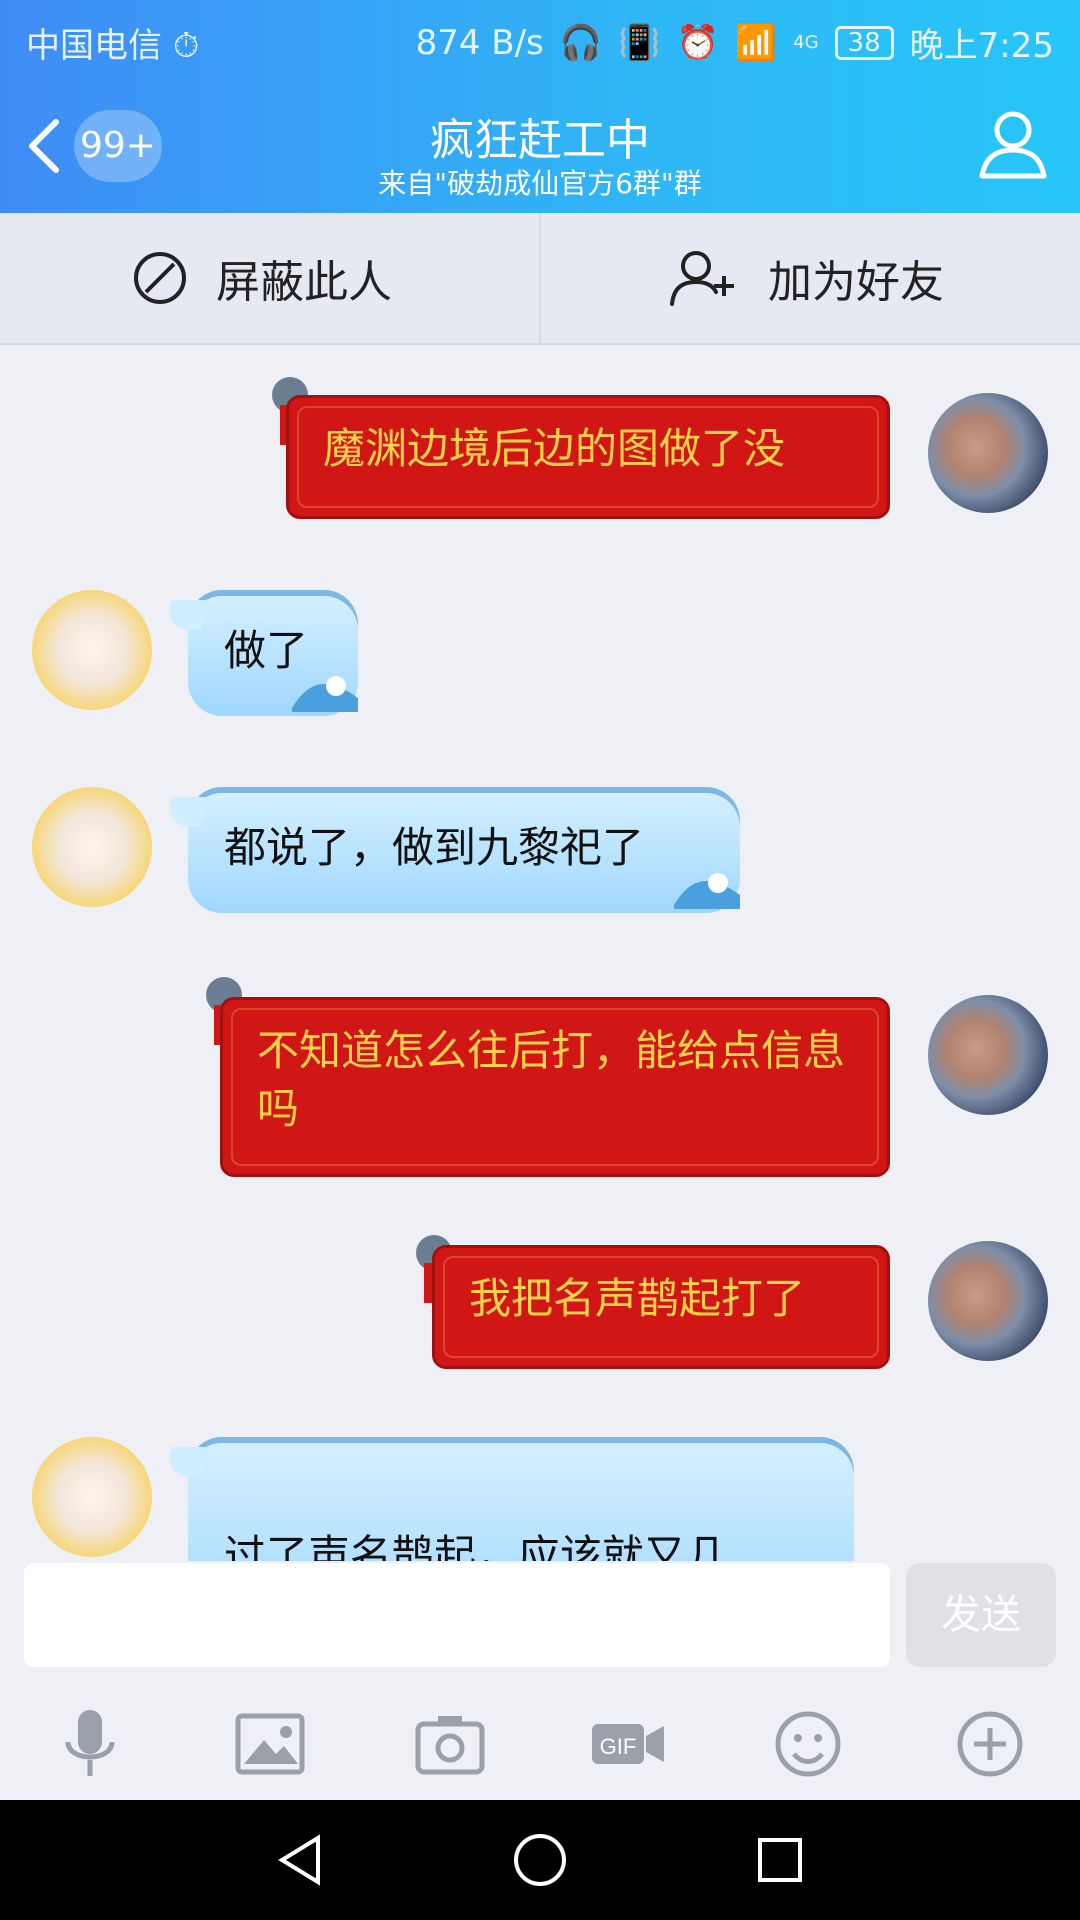 The width and height of the screenshot is (1080, 1920). I want to click on vibrate-icon: 📳, so click(639, 42).